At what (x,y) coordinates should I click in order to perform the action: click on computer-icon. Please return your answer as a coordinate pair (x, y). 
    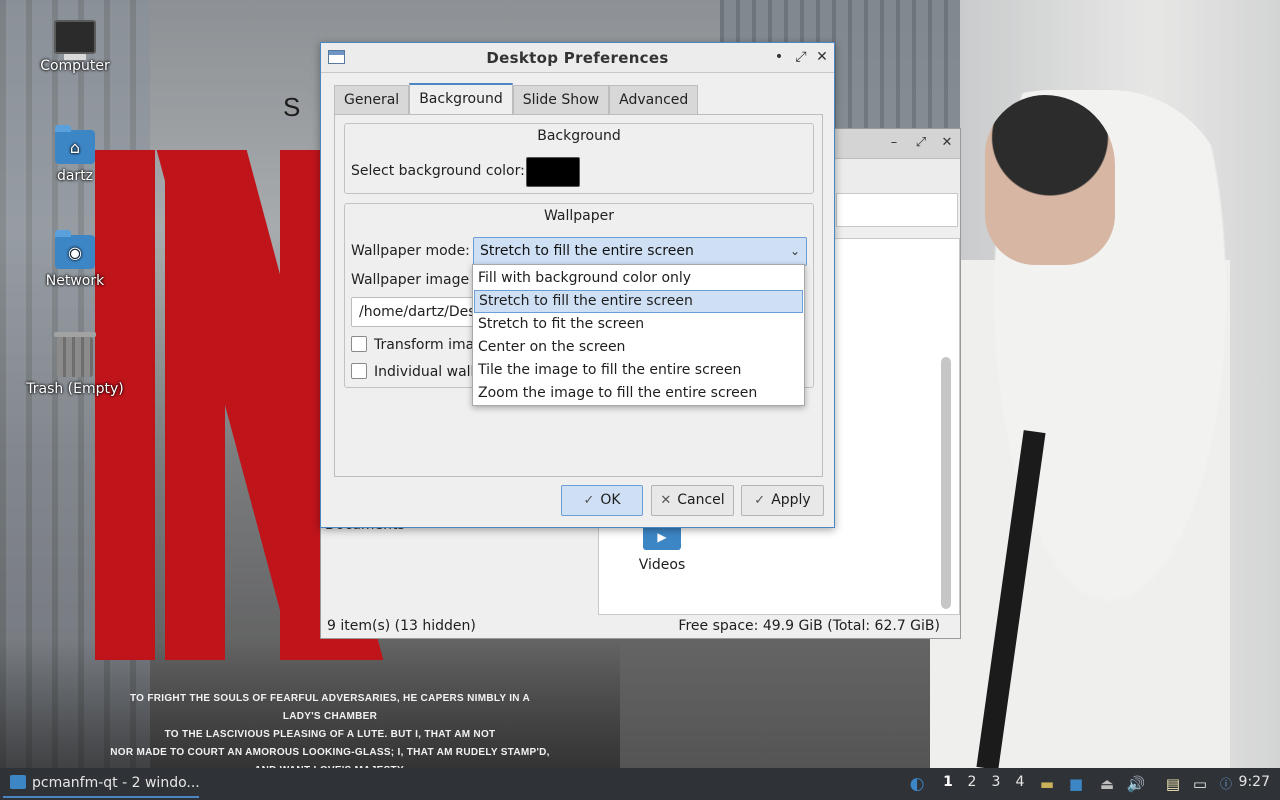
    Looking at the image, I should click on (75, 40).